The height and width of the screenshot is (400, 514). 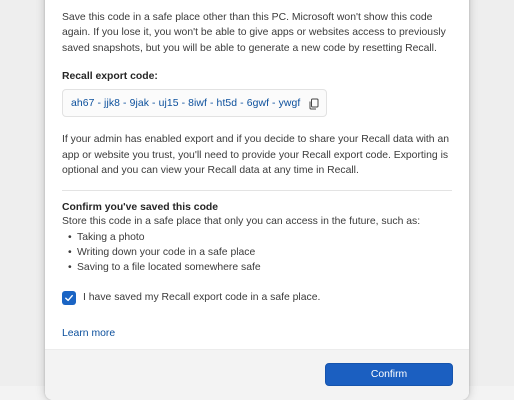 I want to click on list-item: Writing down your code in a safe place, so click(x=257, y=252).